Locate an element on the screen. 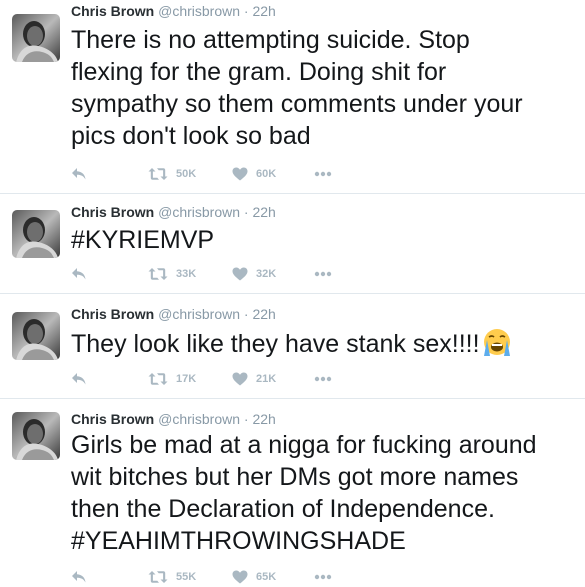  tweet-text-line: pics don't look so bad is located at coordinates (191, 136).